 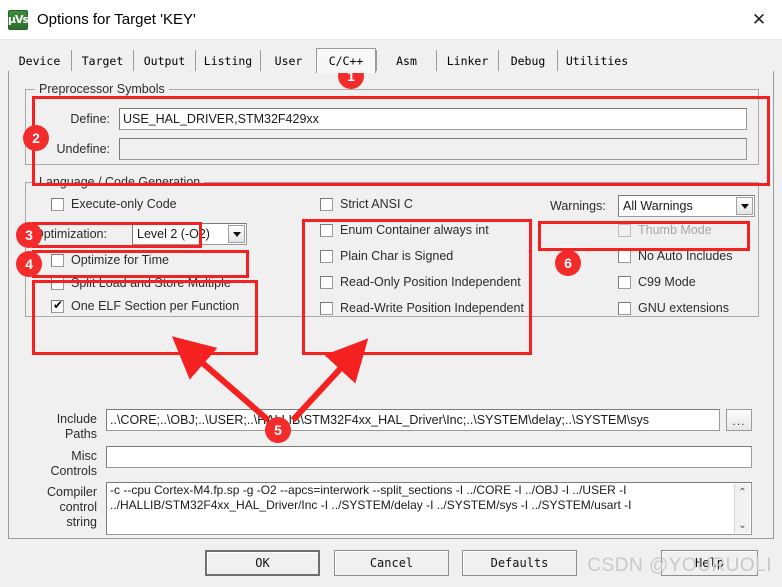 I want to click on checkbox-no-auto-includes: No Auto Includes, so click(x=675, y=256).